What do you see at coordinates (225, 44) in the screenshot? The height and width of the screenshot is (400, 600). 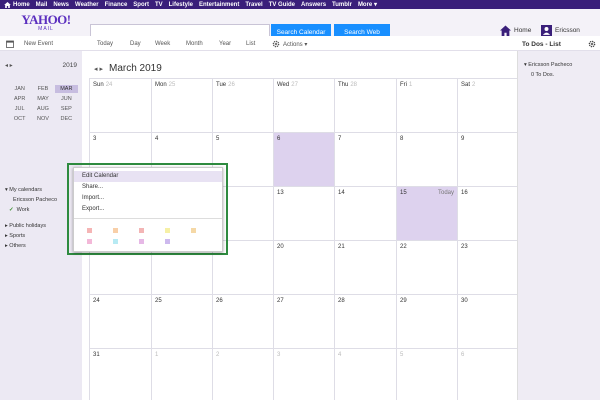 I see `view-year: Year` at bounding box center [225, 44].